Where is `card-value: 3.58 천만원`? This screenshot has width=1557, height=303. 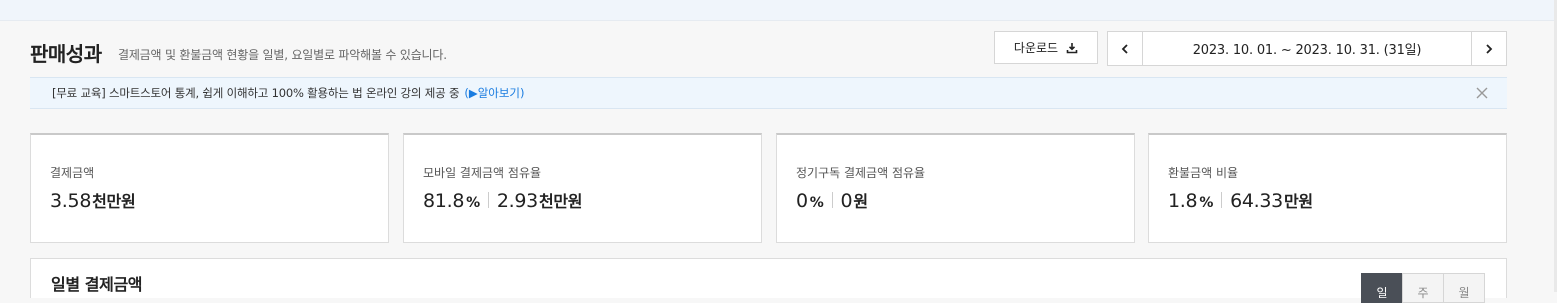
card-value: 3.58 천만원 is located at coordinates (93, 200).